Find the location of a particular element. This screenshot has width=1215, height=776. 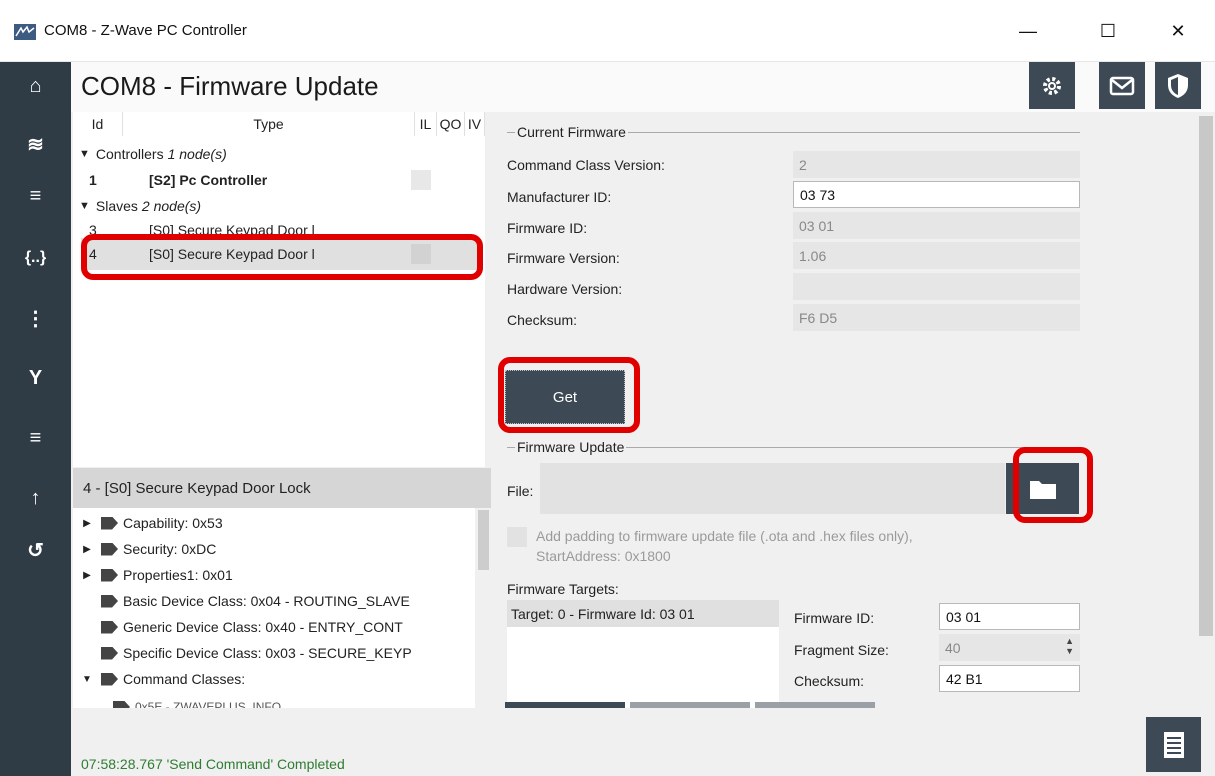

targets-label: Firmware Targets: is located at coordinates (563, 589).